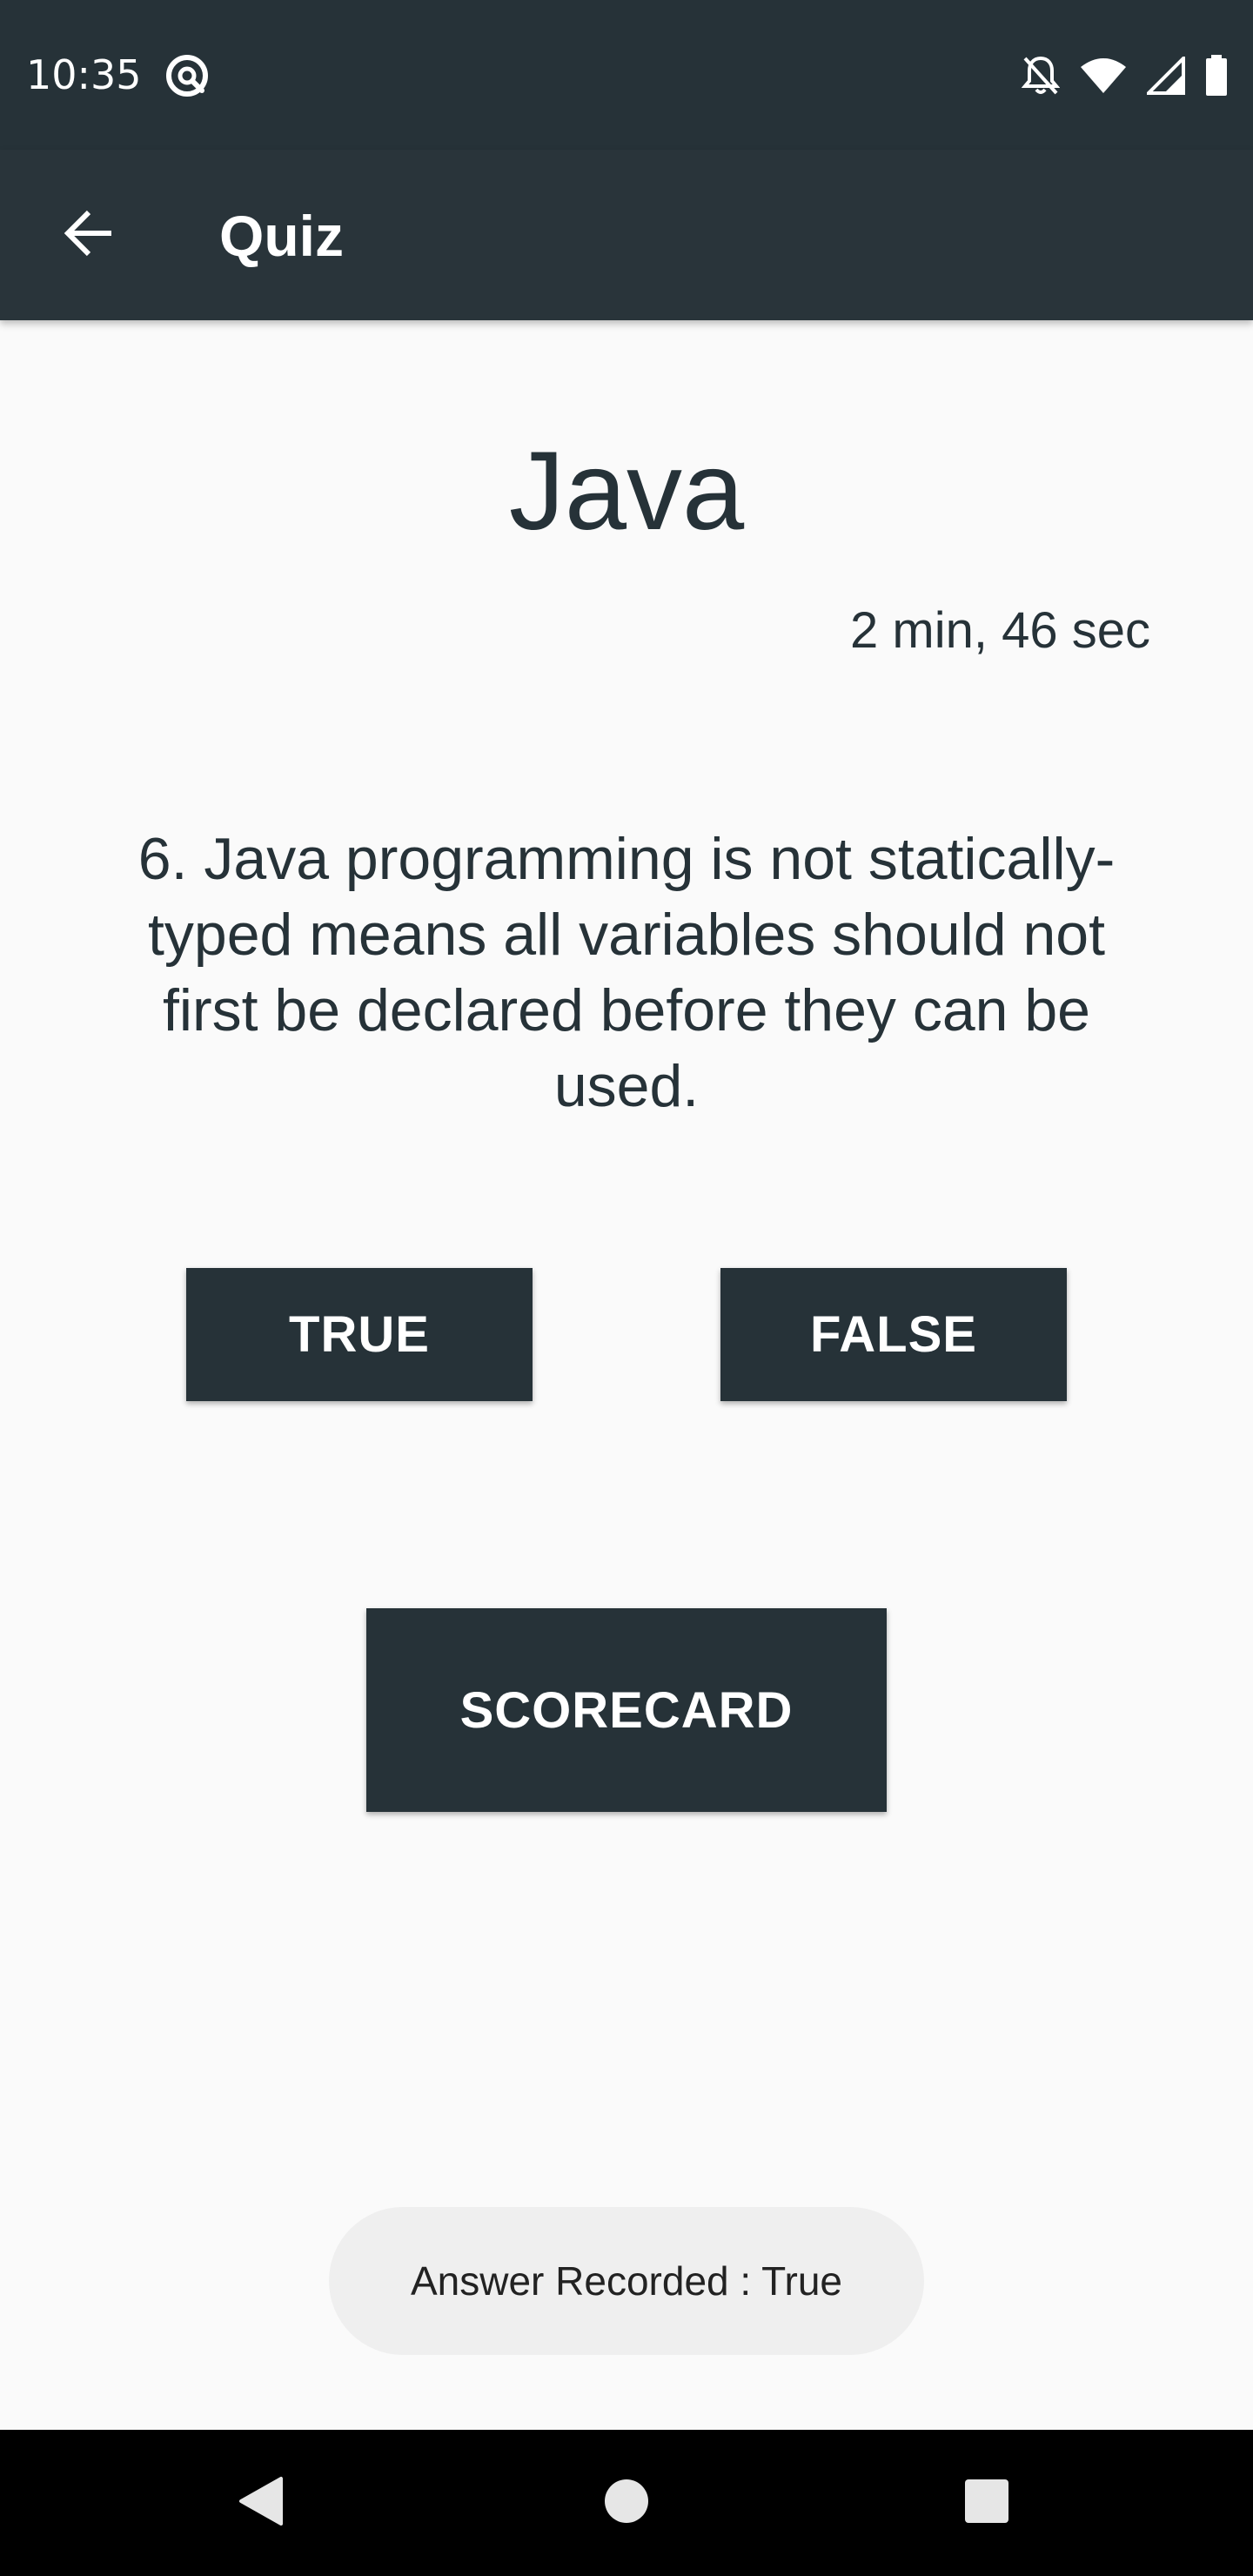  I want to click on status-time: 10:35, so click(84, 74).